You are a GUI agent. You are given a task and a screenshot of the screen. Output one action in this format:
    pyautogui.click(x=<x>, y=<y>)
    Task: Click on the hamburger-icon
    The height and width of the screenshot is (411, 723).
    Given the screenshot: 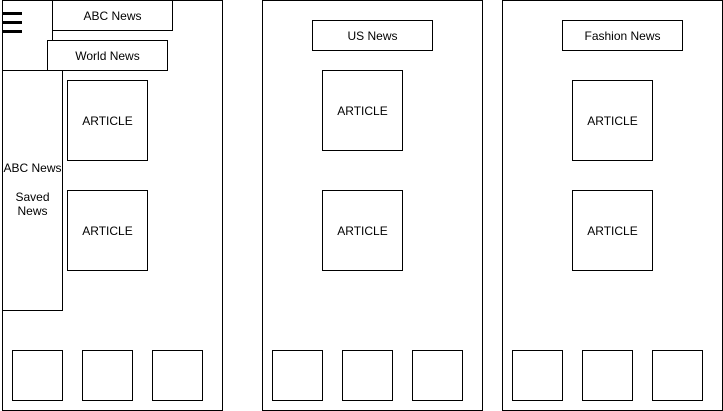 What is the action you would take?
    pyautogui.click(x=12, y=24)
    